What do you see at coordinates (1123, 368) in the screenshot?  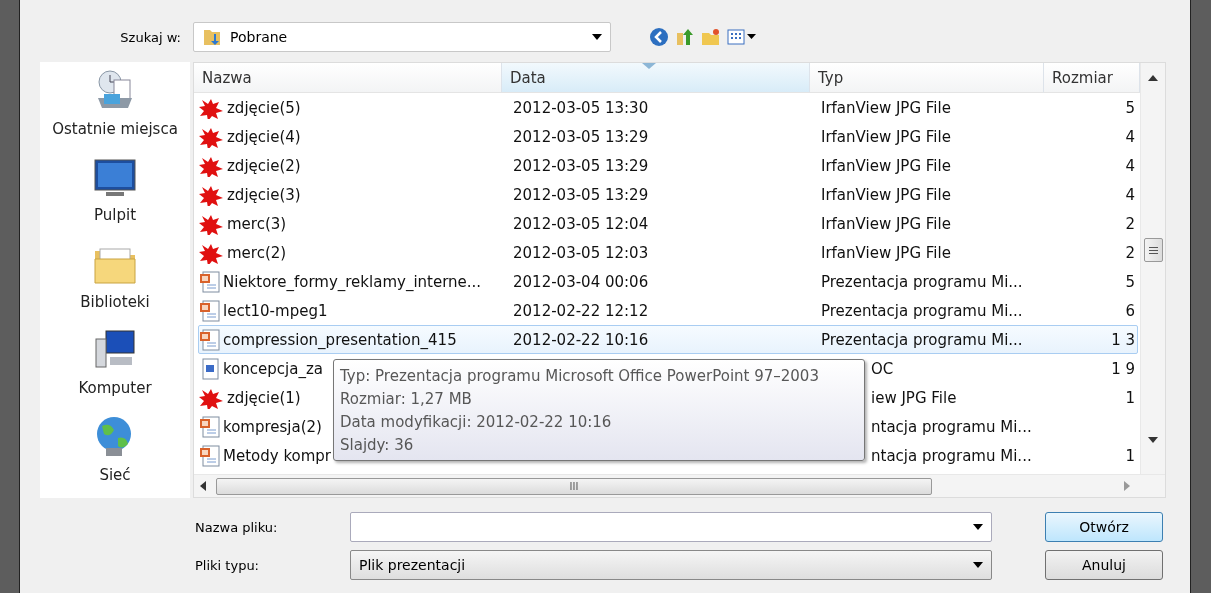 I see `file-size: 1 9` at bounding box center [1123, 368].